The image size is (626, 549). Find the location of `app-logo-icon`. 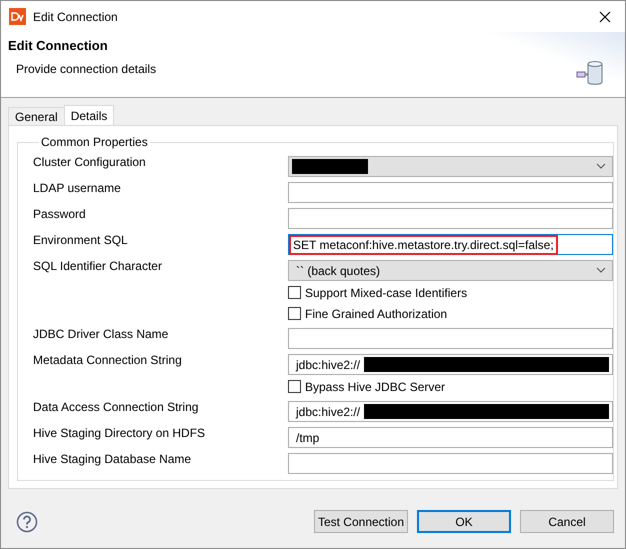

app-logo-icon is located at coordinates (17, 16).